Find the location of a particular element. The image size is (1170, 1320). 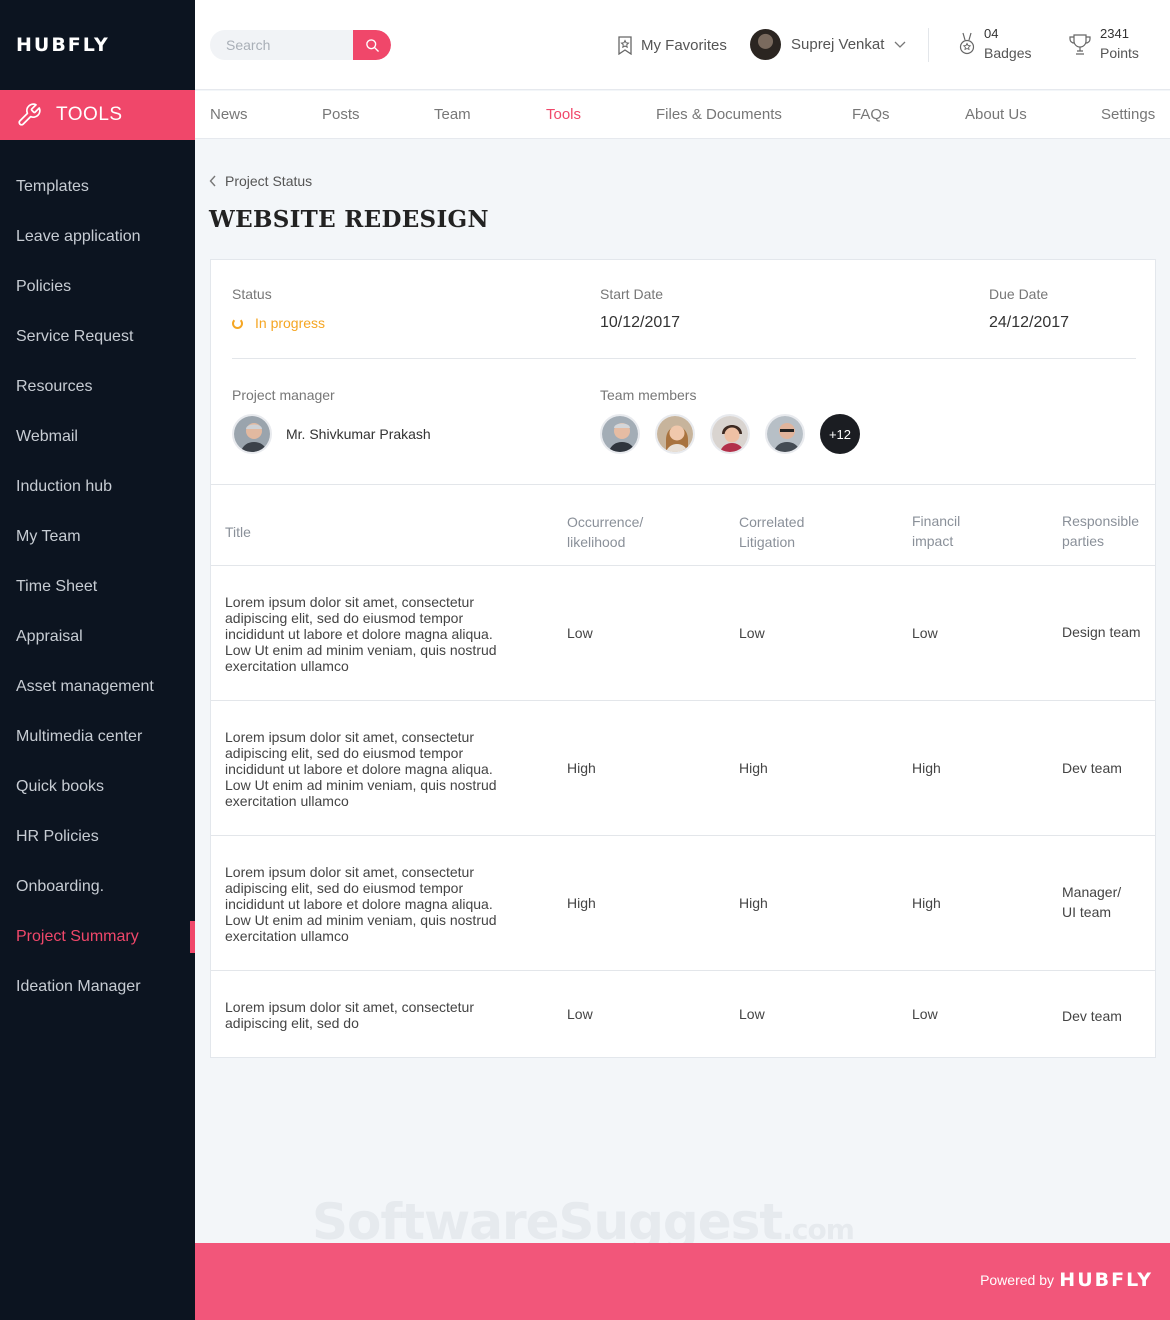

sidebar-item-policies: Policies is located at coordinates (97, 287).